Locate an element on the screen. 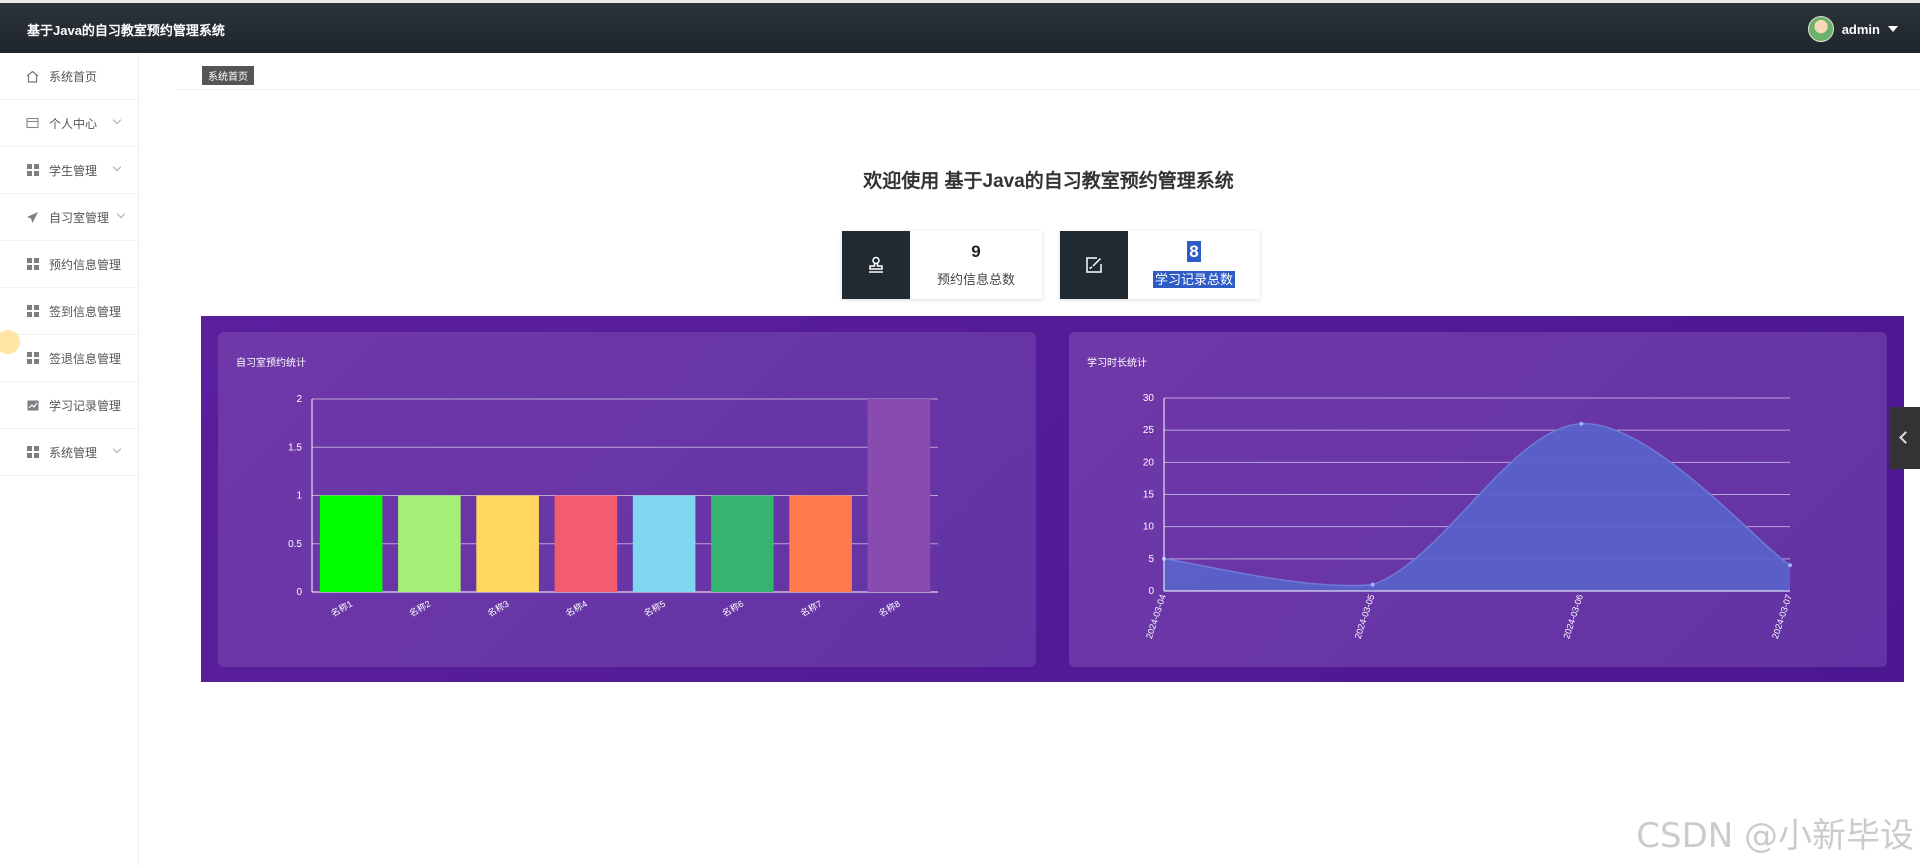 This screenshot has height=865, width=1920. chart-title: 自习室预约统计 is located at coordinates (271, 363).